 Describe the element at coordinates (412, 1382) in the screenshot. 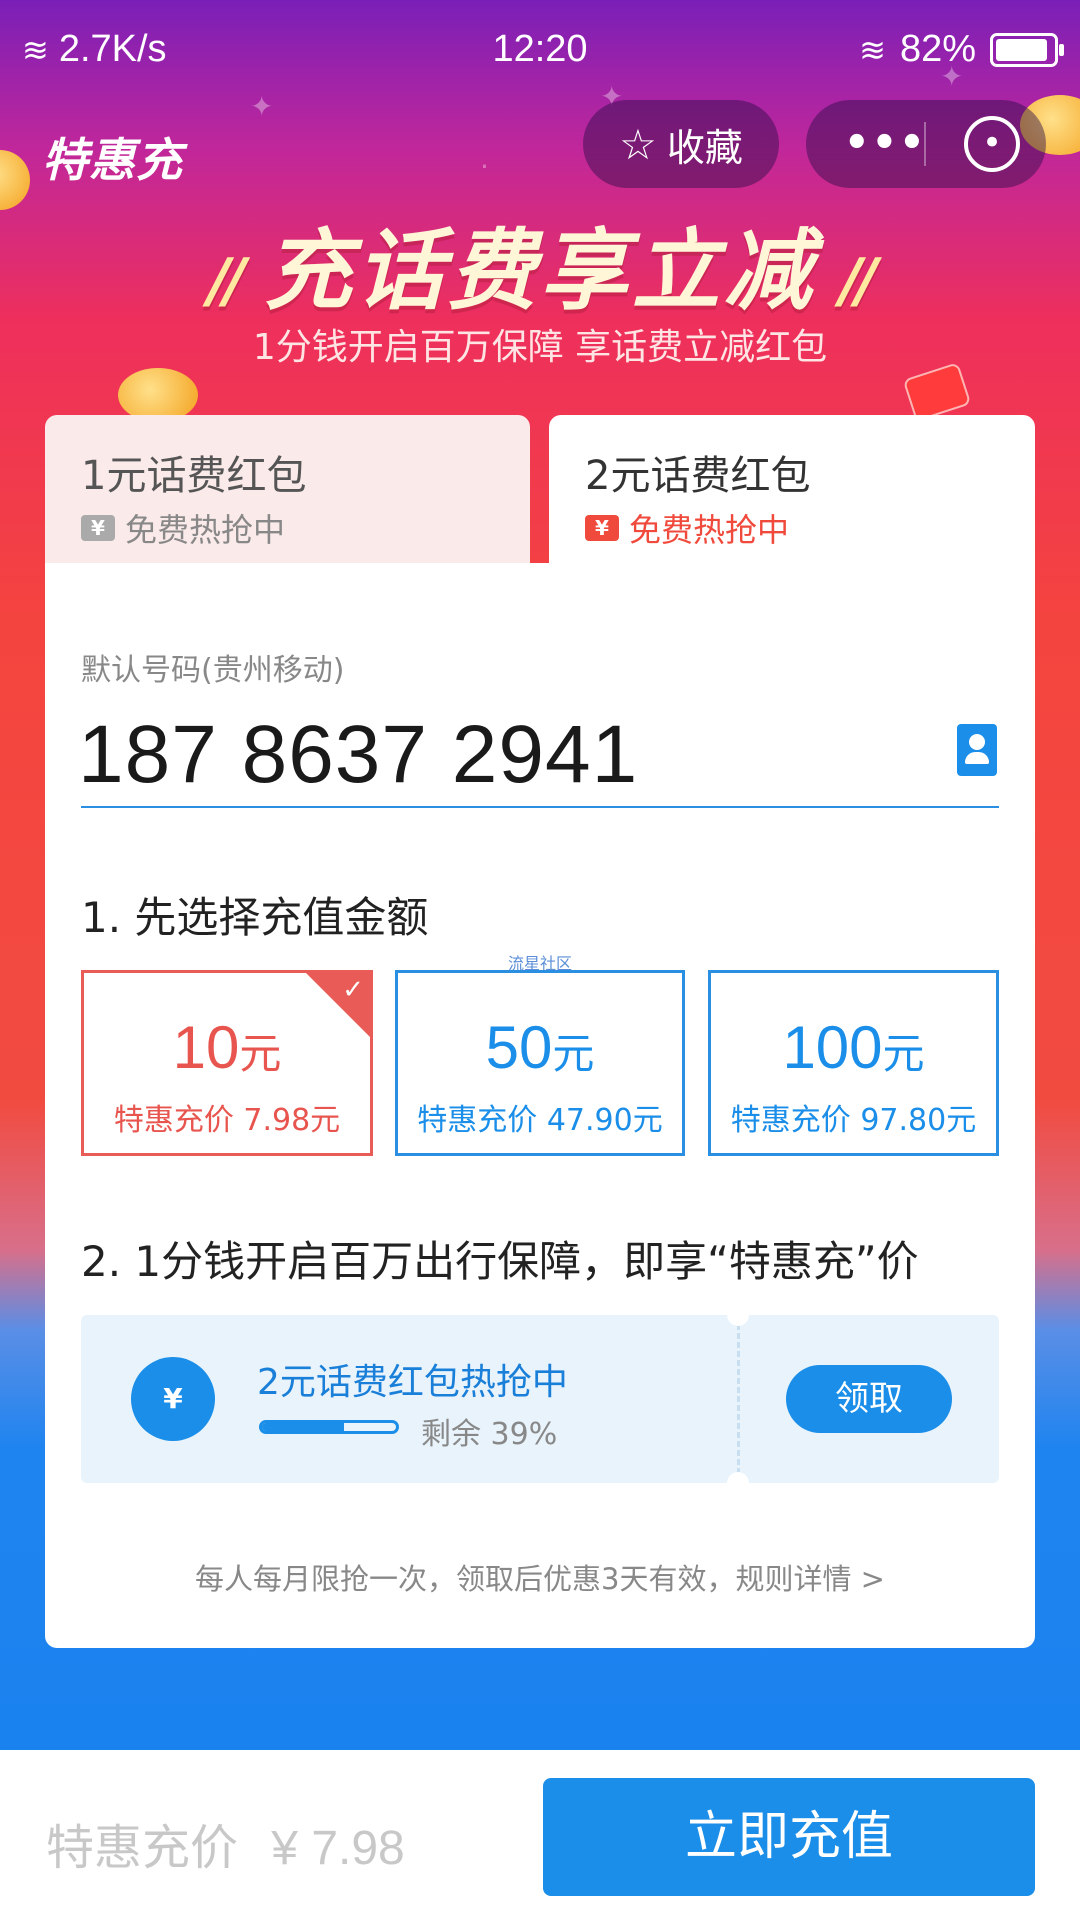

I see `promo-title: 2元话费红包热抢中` at that location.